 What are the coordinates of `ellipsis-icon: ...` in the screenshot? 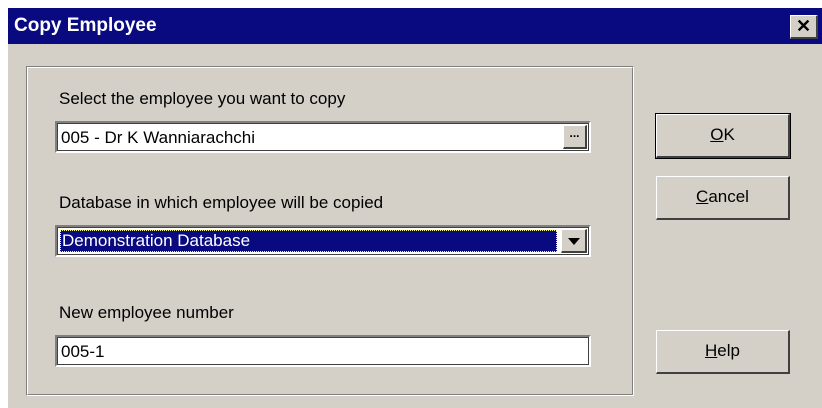 It's located at (574, 133).